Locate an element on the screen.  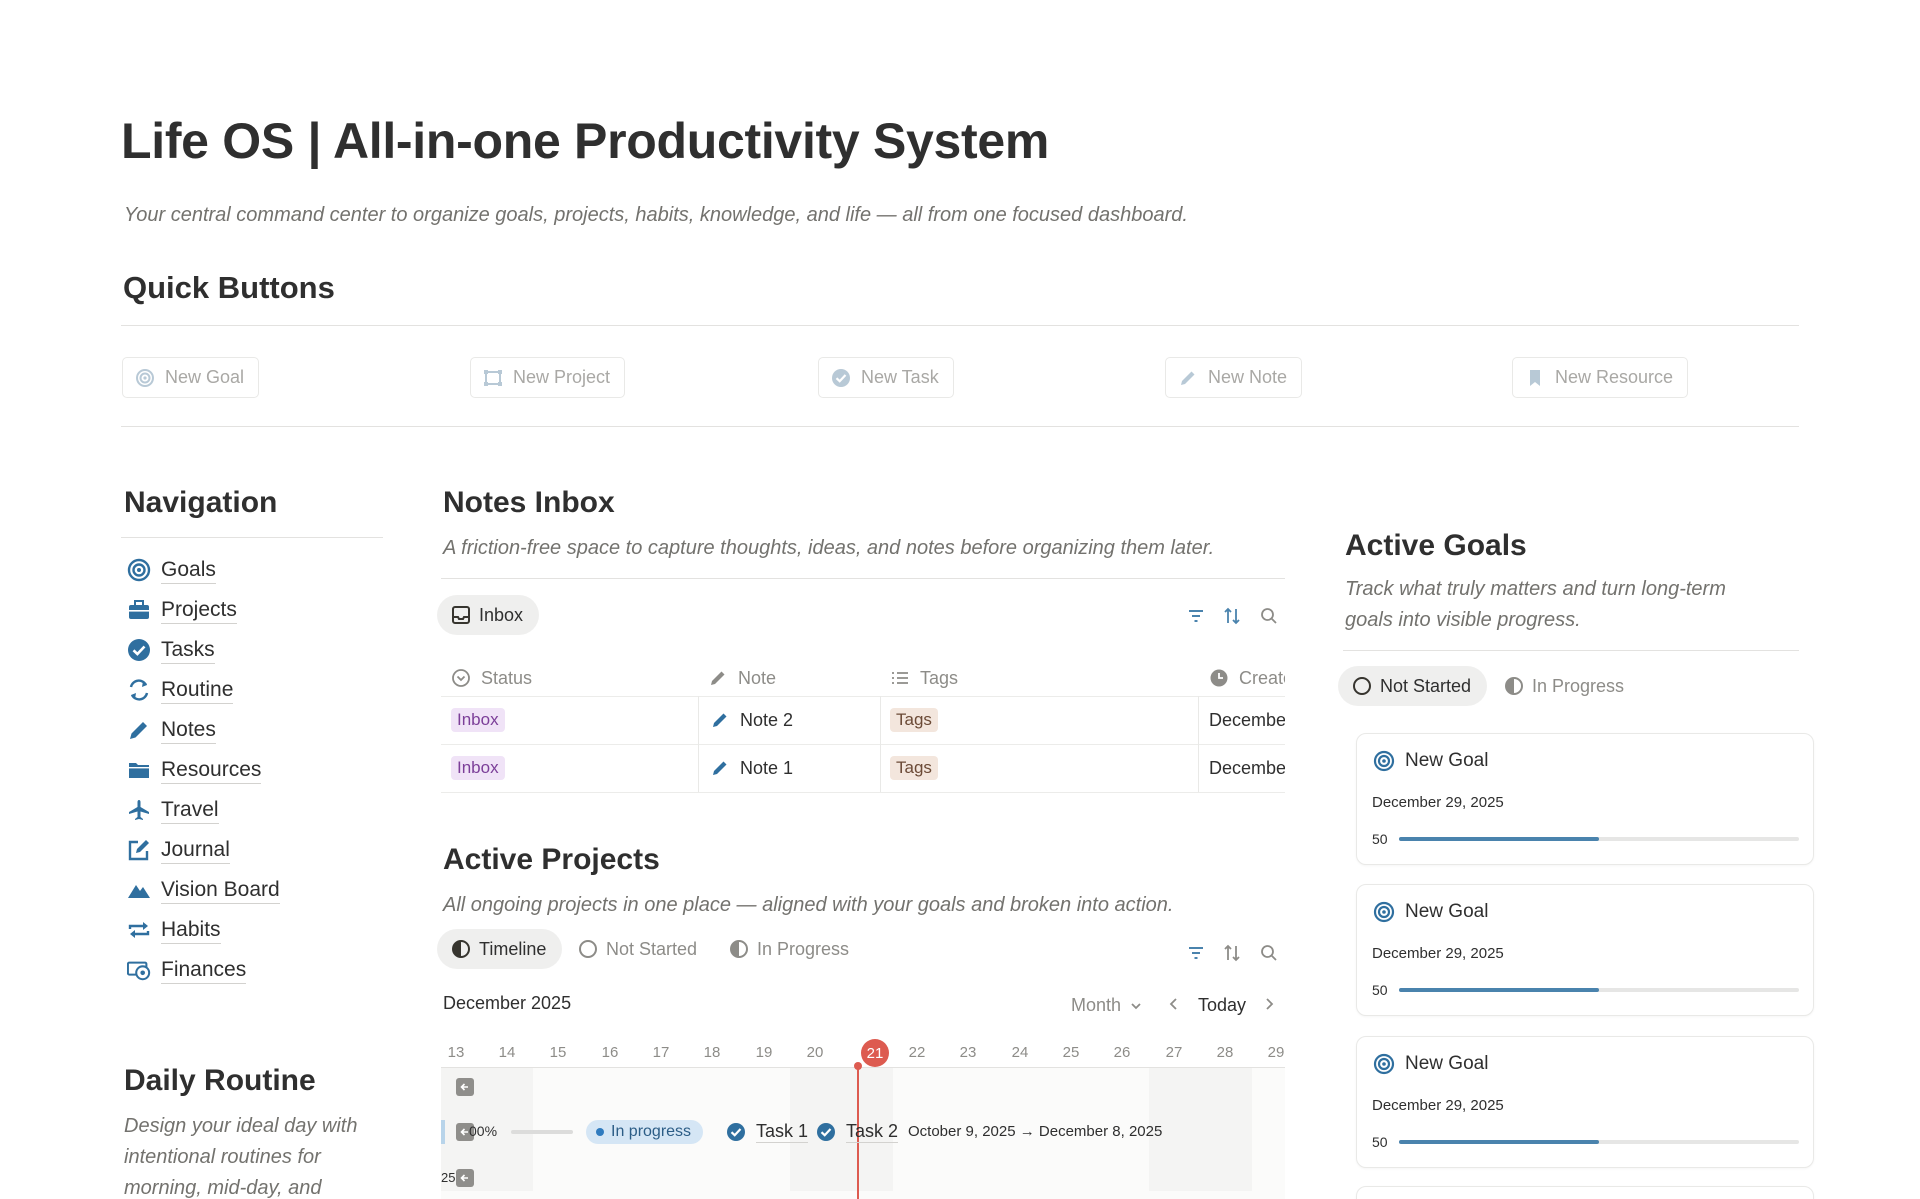
status-icon is located at coordinates (461, 678).